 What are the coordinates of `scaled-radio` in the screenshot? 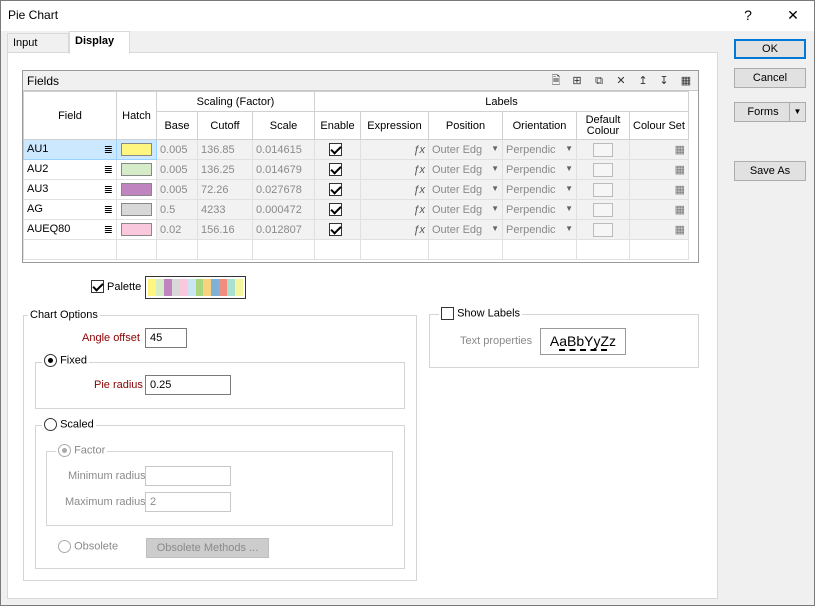 It's located at (50, 424).